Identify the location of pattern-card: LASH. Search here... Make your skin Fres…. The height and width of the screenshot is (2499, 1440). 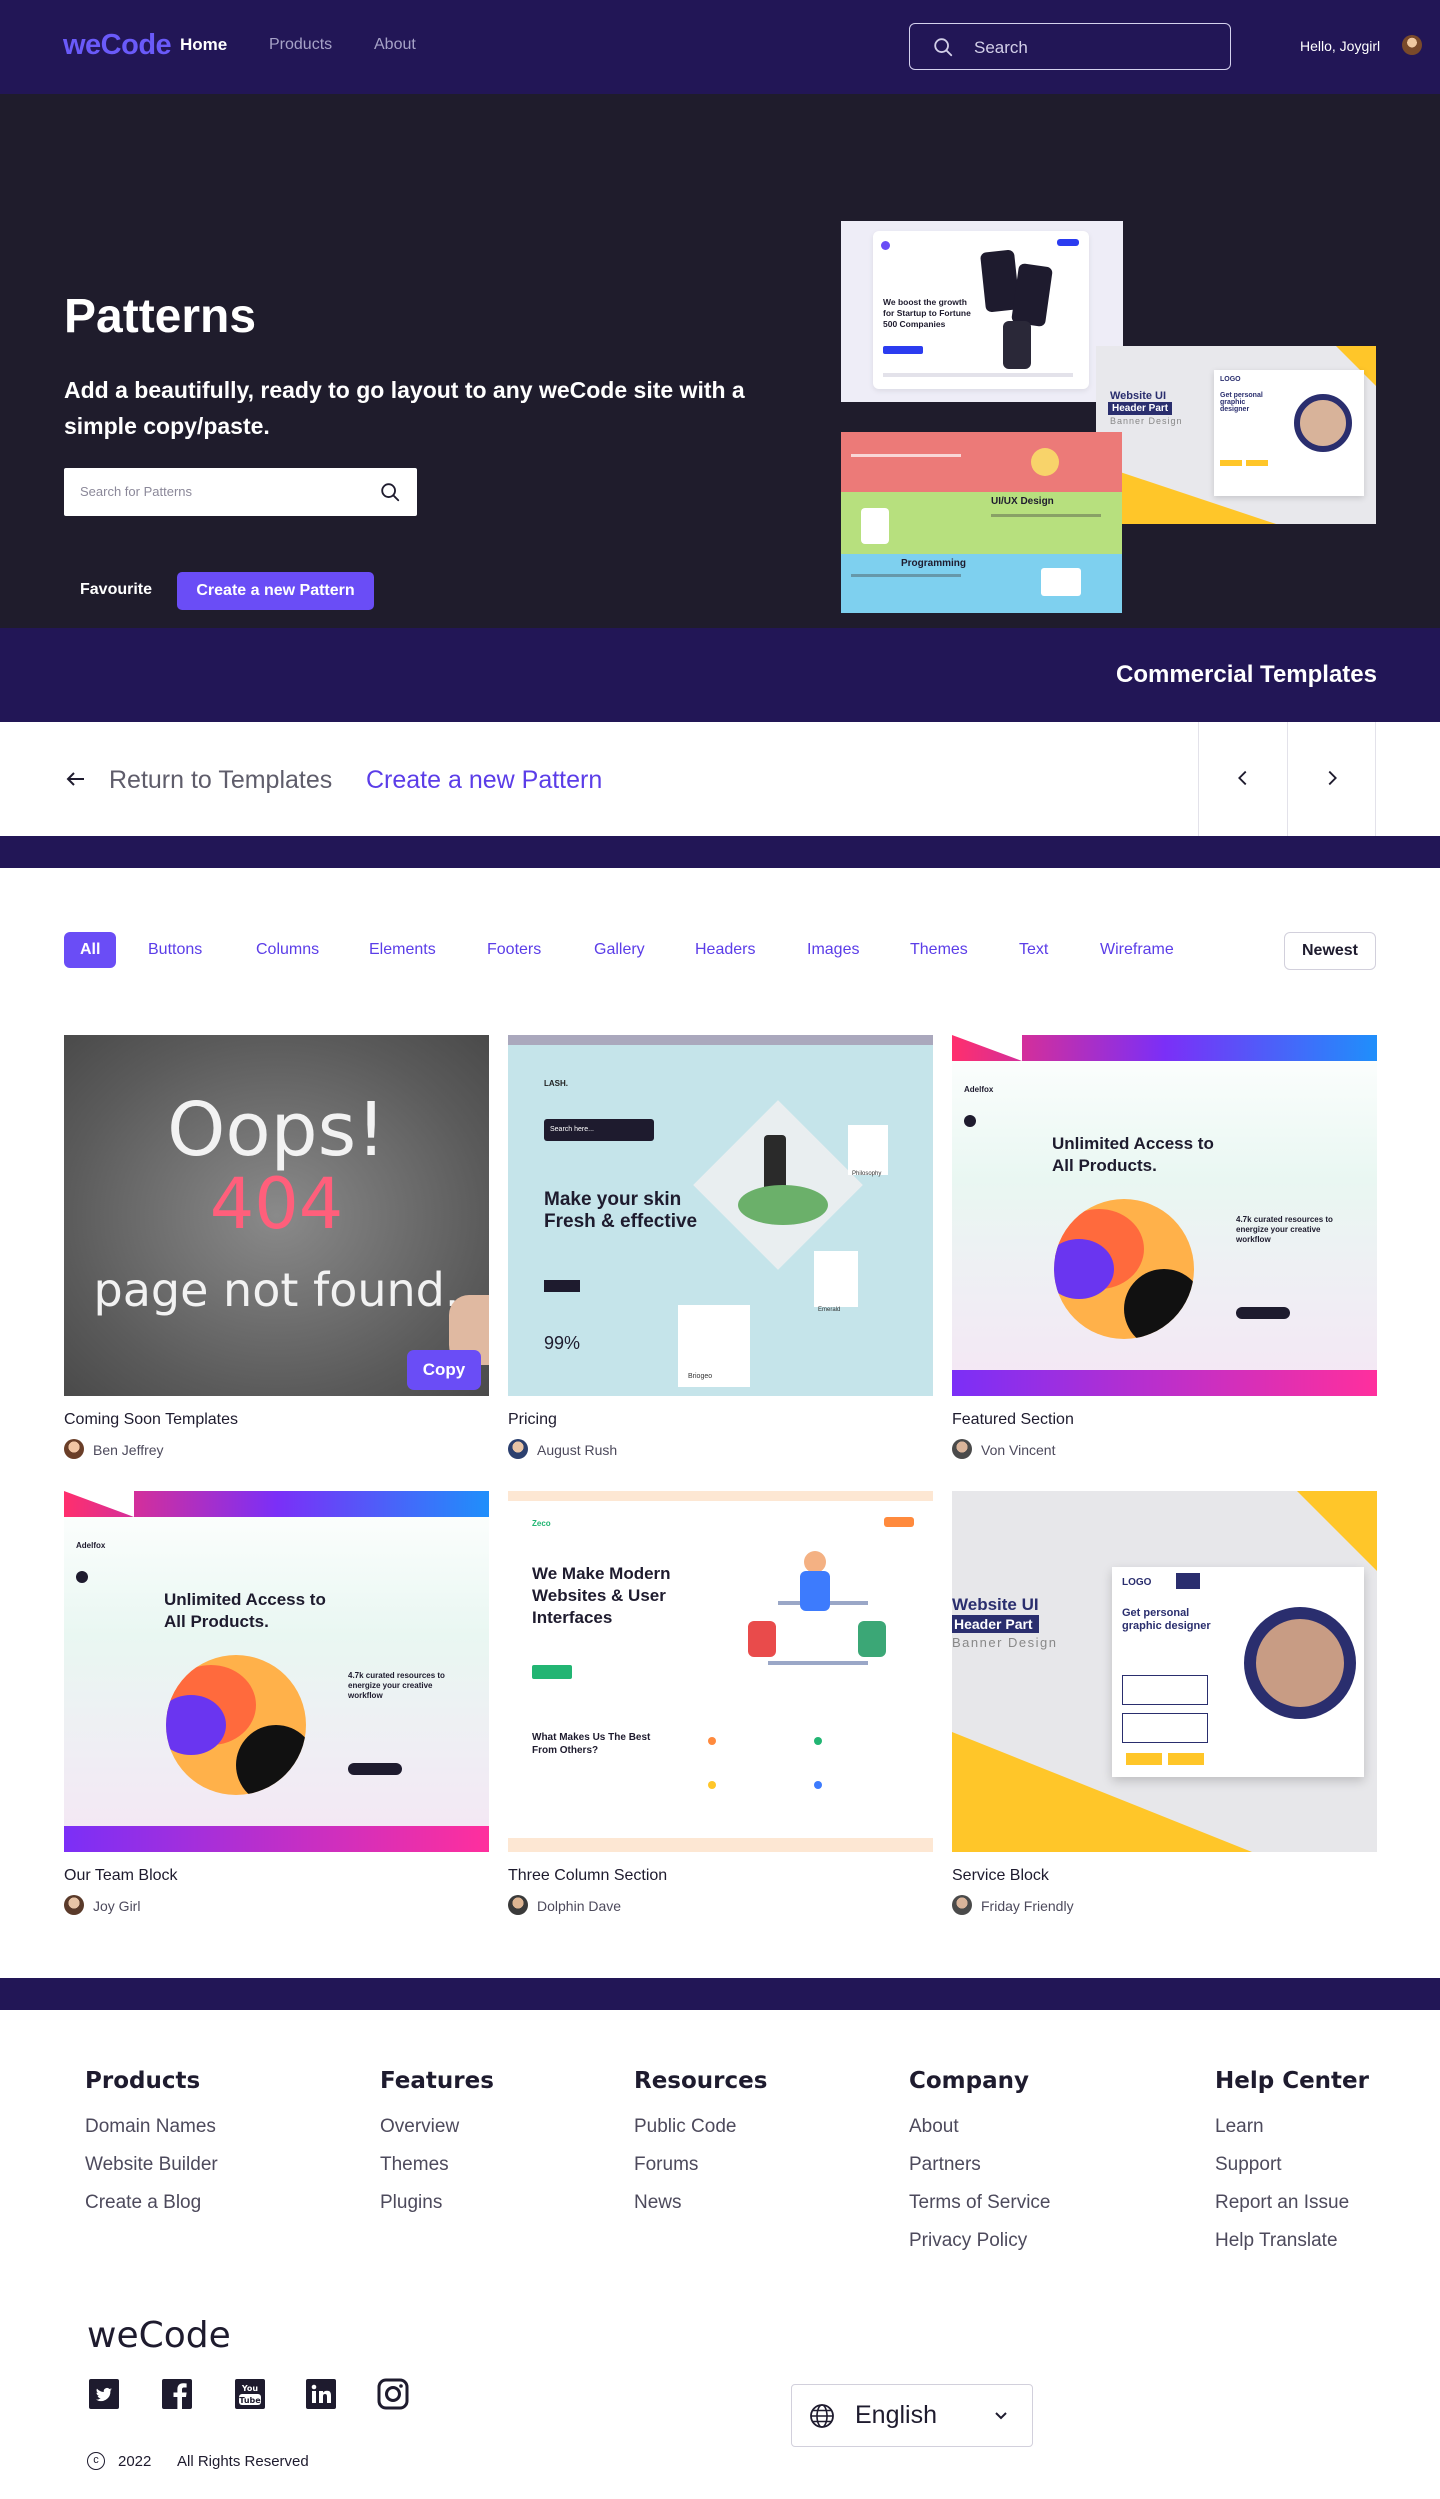
(720, 1247).